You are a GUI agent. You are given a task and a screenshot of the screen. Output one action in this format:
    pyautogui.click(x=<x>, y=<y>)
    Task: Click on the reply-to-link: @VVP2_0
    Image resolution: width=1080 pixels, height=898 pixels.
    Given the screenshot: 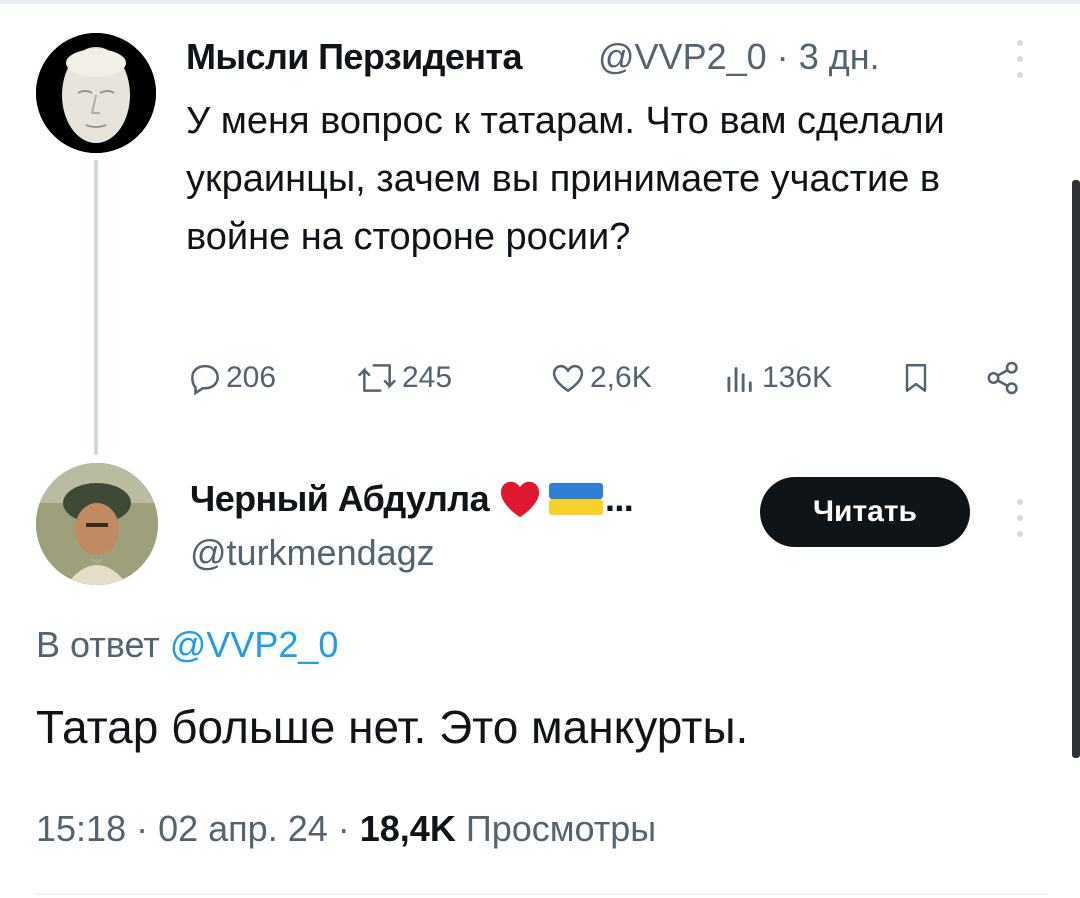 What is the action you would take?
    pyautogui.click(x=254, y=644)
    